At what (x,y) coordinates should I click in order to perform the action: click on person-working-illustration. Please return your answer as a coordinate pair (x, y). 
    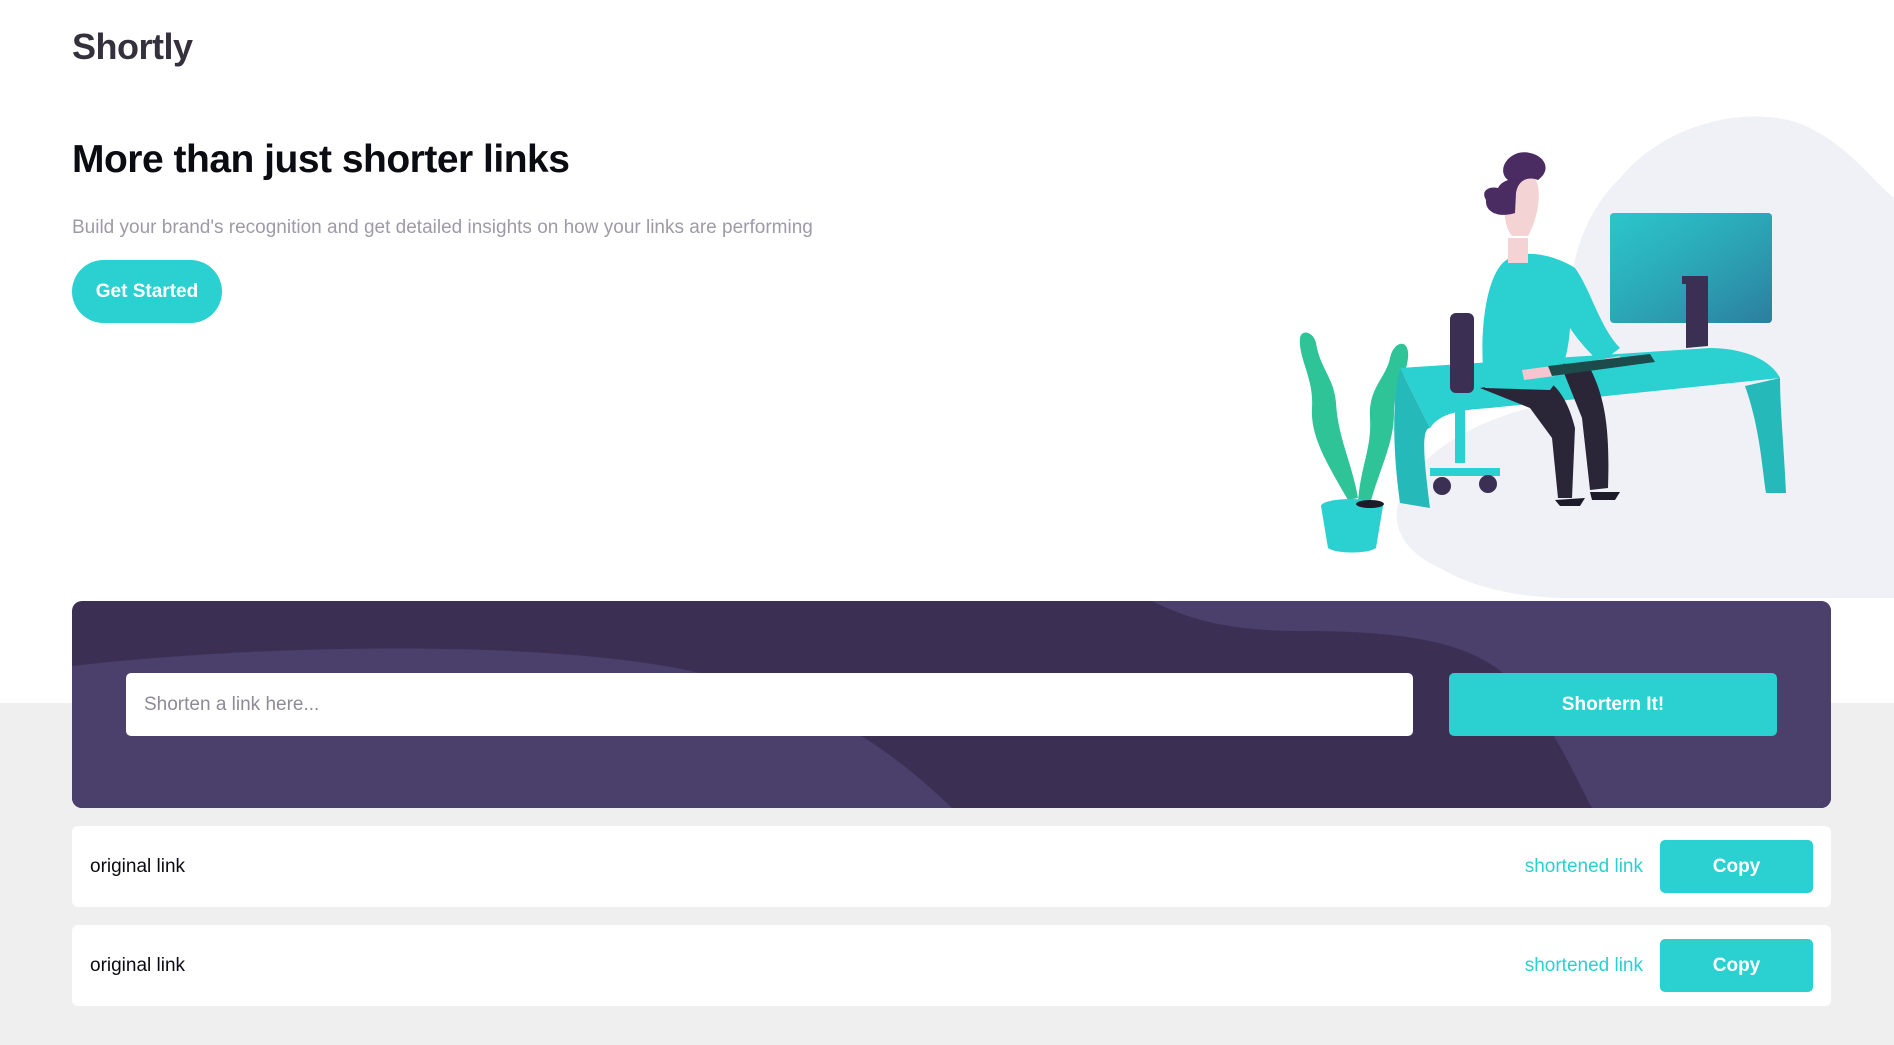
    Looking at the image, I should click on (1596, 357).